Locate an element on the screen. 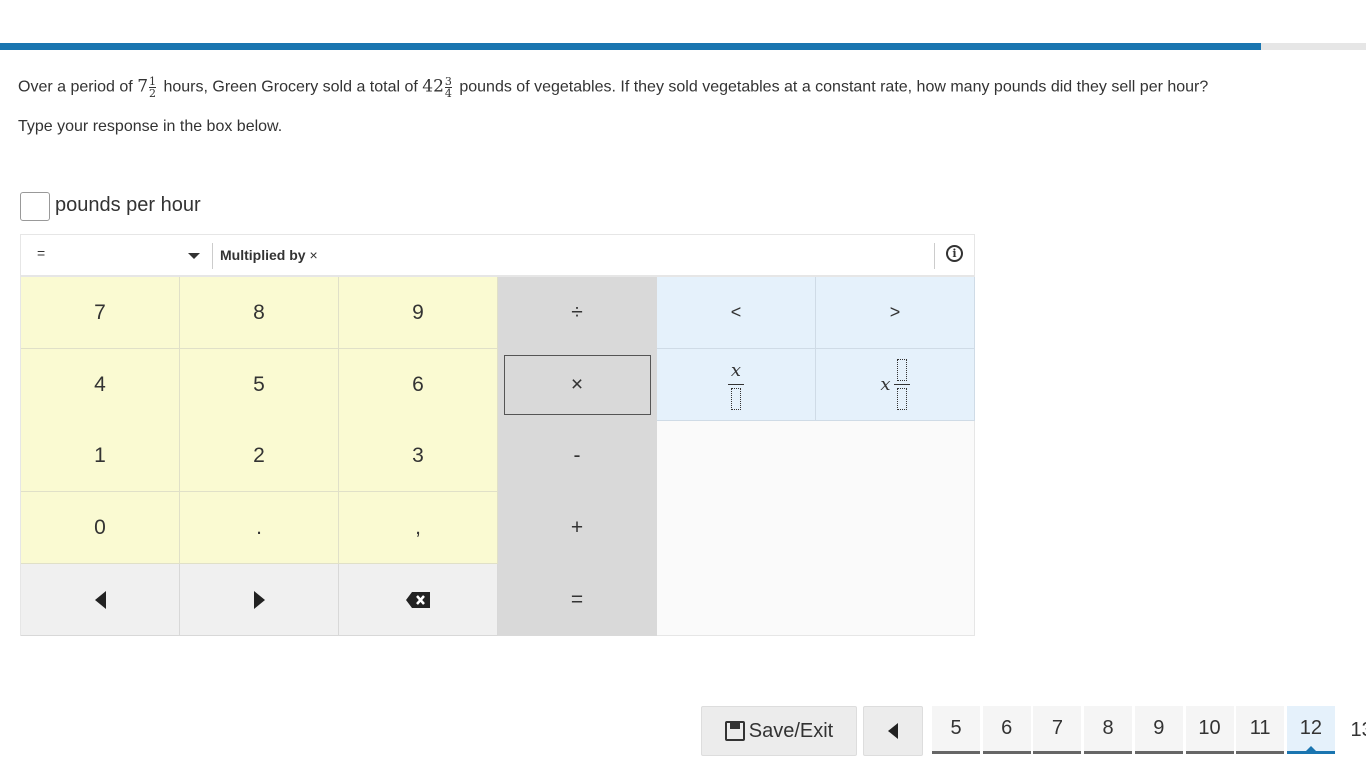 This screenshot has width=1366, height=768. progress-fill is located at coordinates (630, 46).